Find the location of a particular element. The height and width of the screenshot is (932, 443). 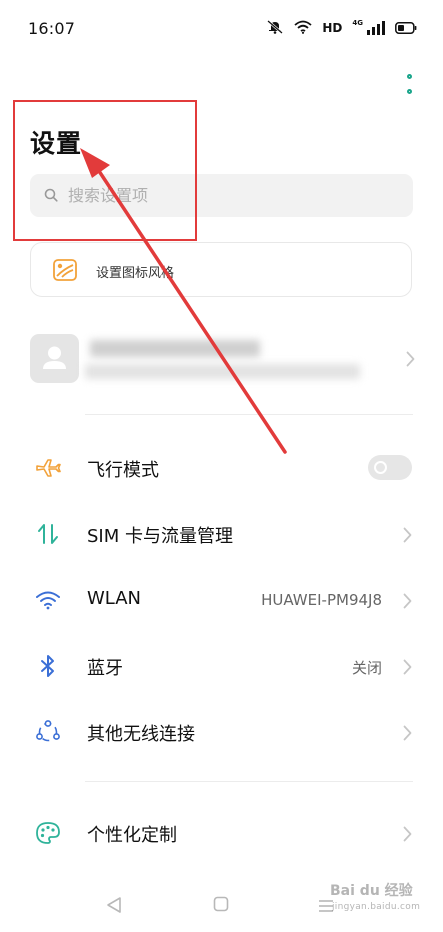

settings-item-label: 飞行模式 is located at coordinates (123, 470).